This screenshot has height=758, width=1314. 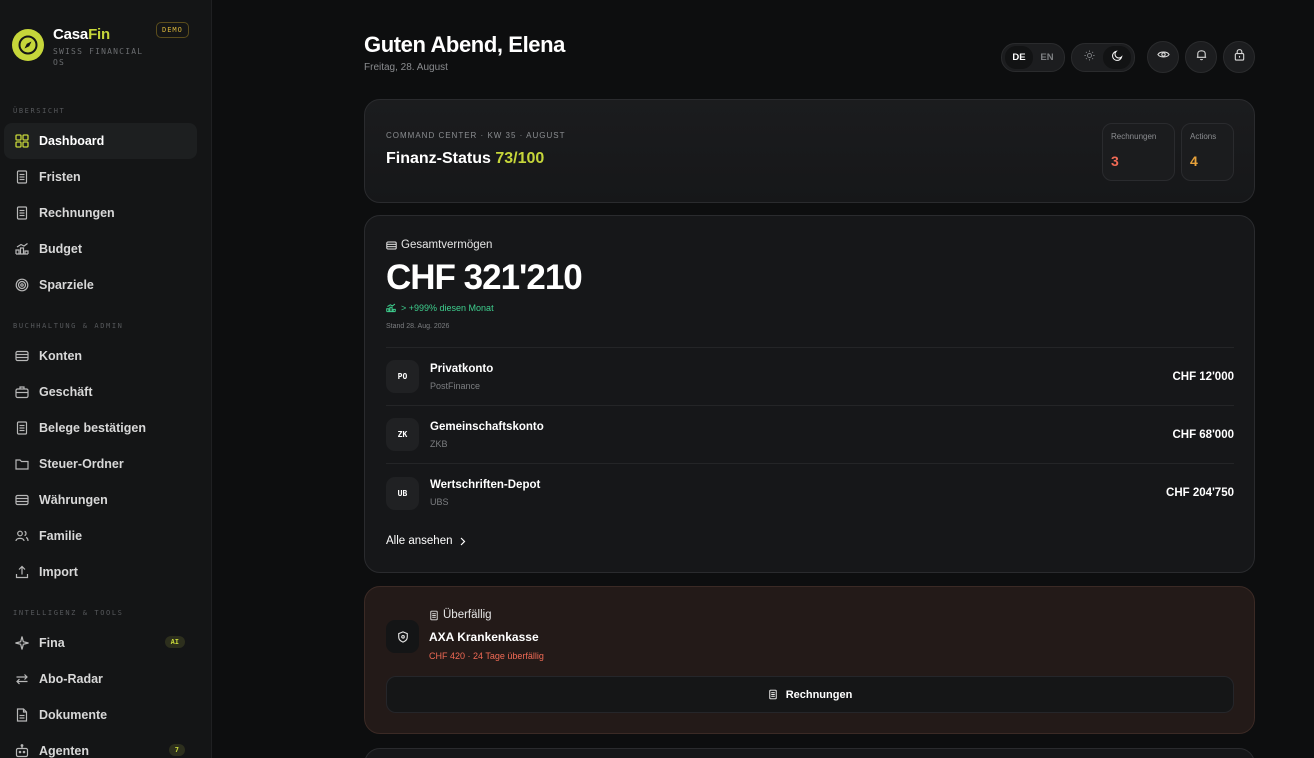 I want to click on briefcase-icon, so click(x=22, y=392).